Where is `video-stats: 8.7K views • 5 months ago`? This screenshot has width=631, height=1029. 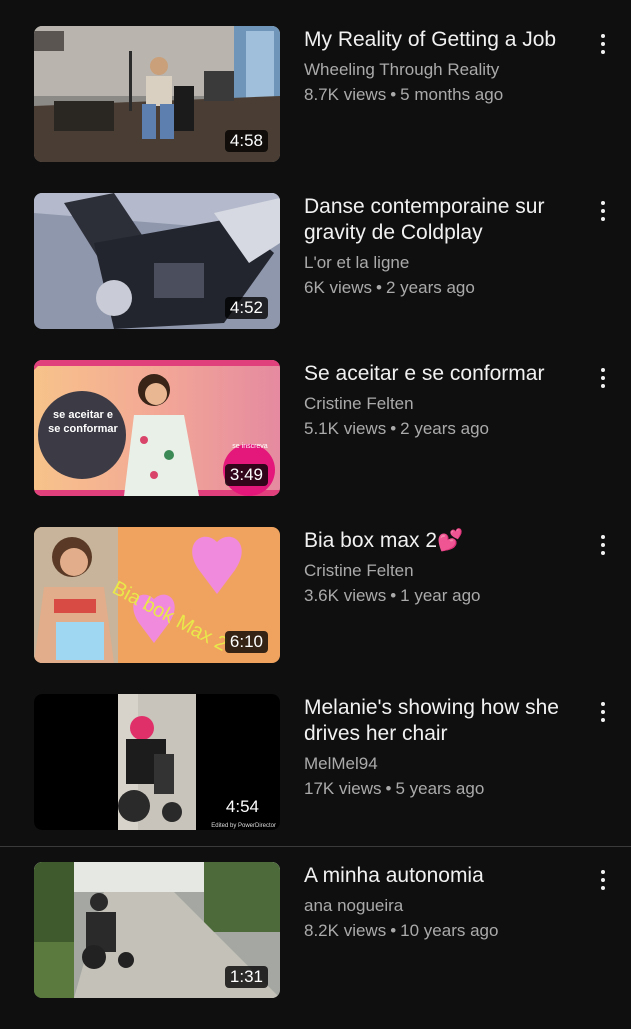
video-stats: 8.7K views • 5 months ago is located at coordinates (441, 95).